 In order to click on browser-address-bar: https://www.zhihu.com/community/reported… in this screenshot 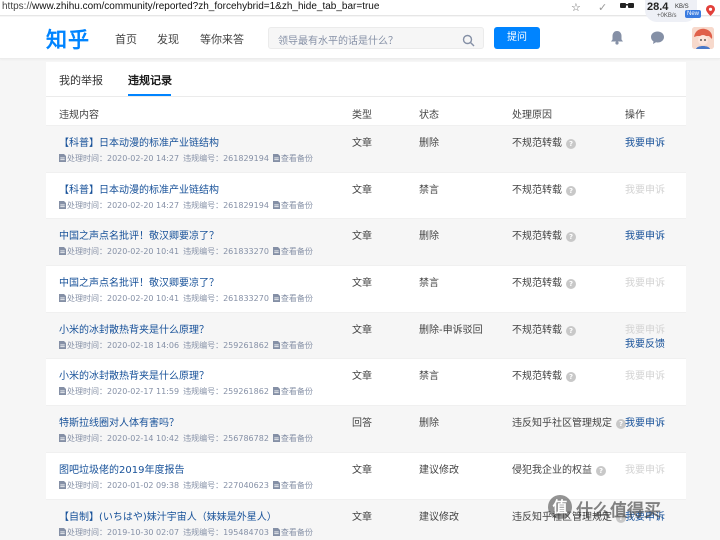, I will do `click(360, 11)`.